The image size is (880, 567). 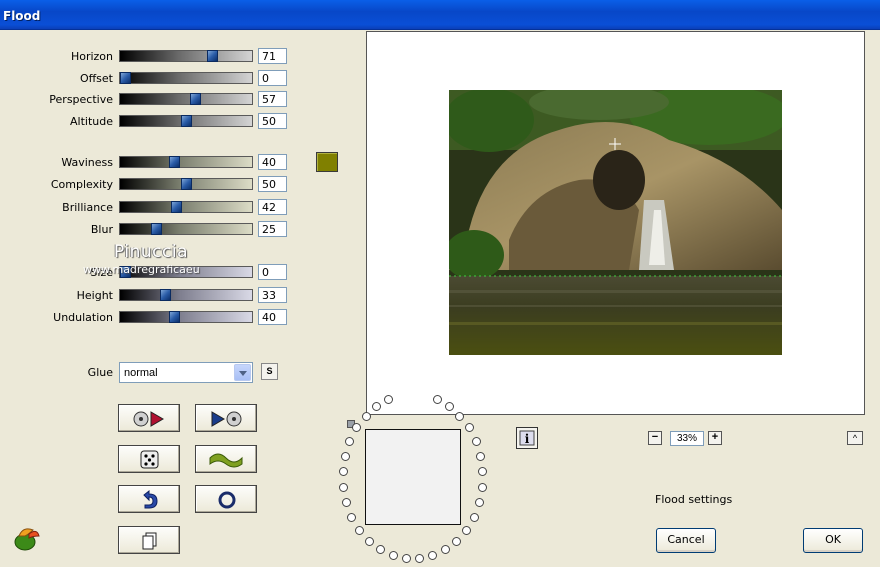 What do you see at coordinates (269, 371) in the screenshot?
I see `glue-s-button: S` at bounding box center [269, 371].